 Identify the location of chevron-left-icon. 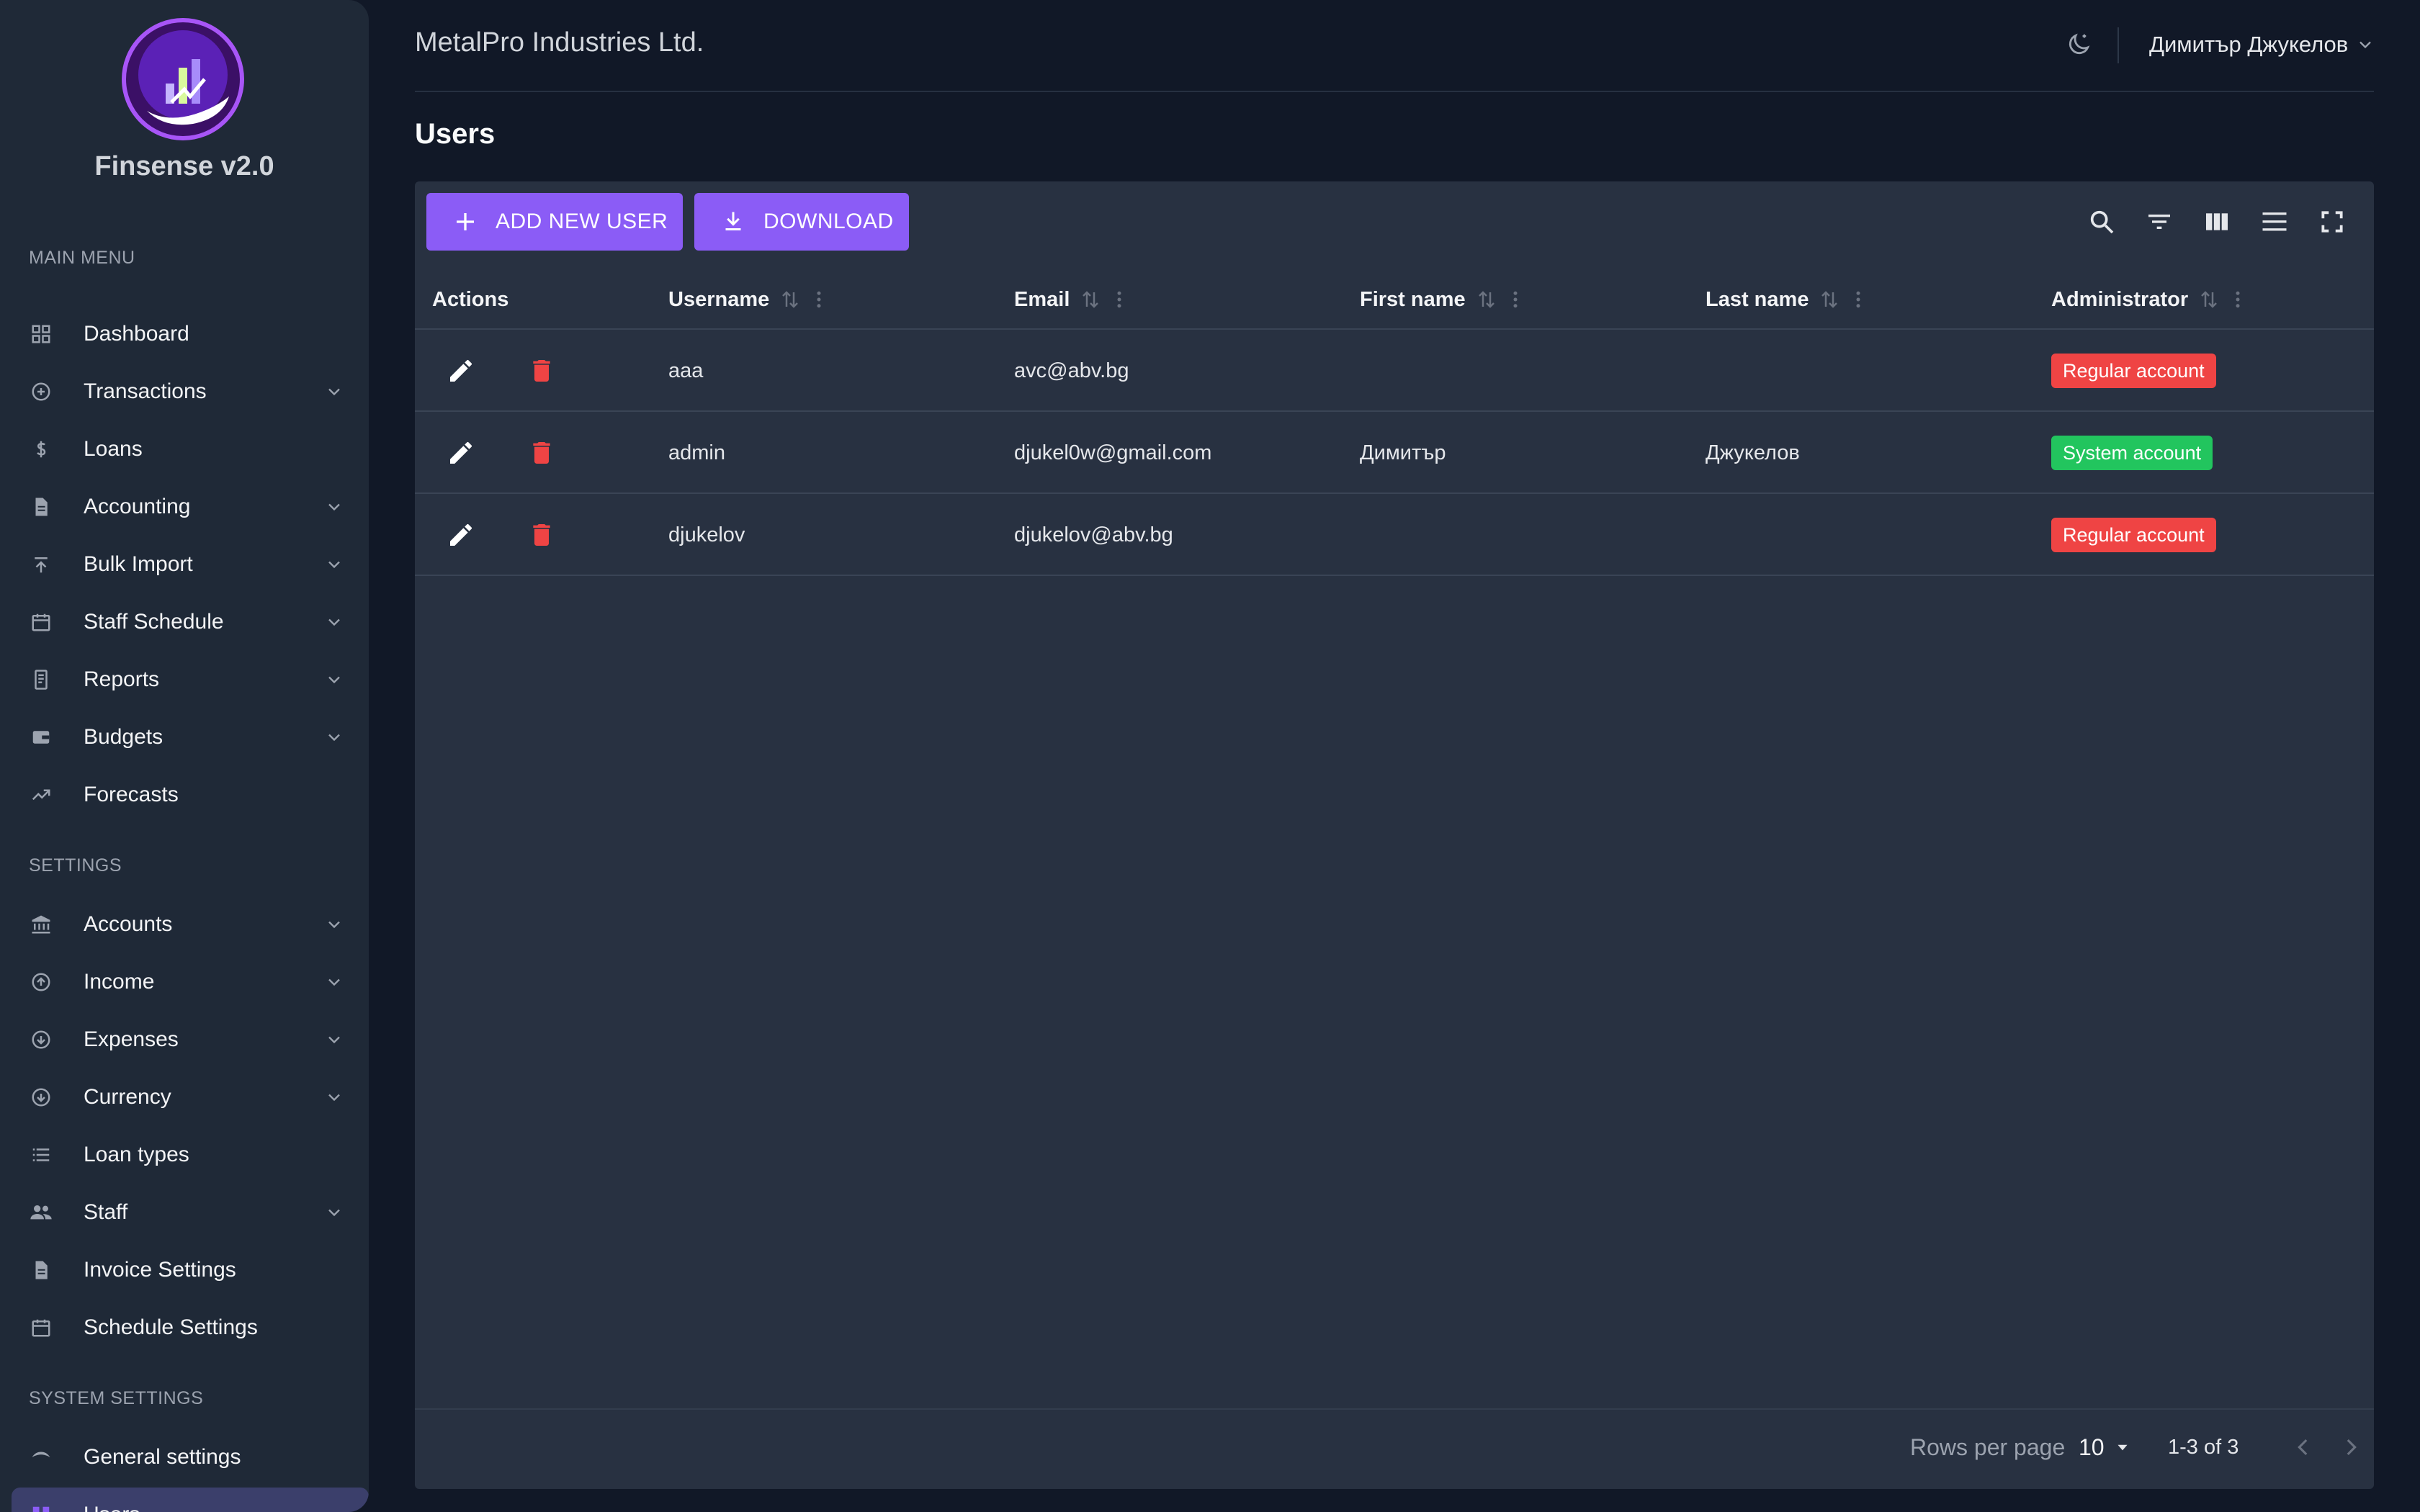
(2303, 1447).